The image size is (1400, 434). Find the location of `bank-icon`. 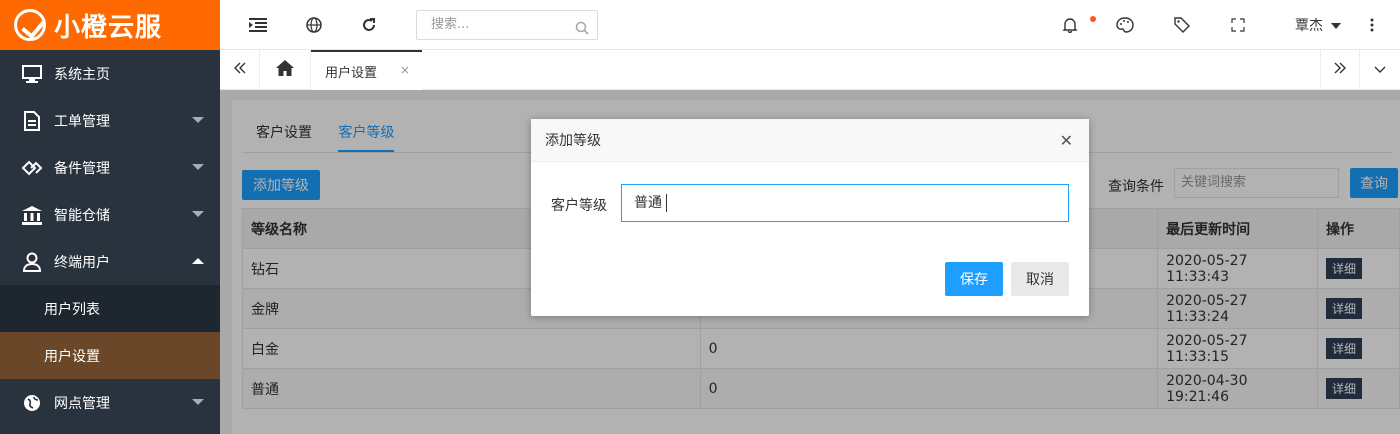

bank-icon is located at coordinates (32, 215).